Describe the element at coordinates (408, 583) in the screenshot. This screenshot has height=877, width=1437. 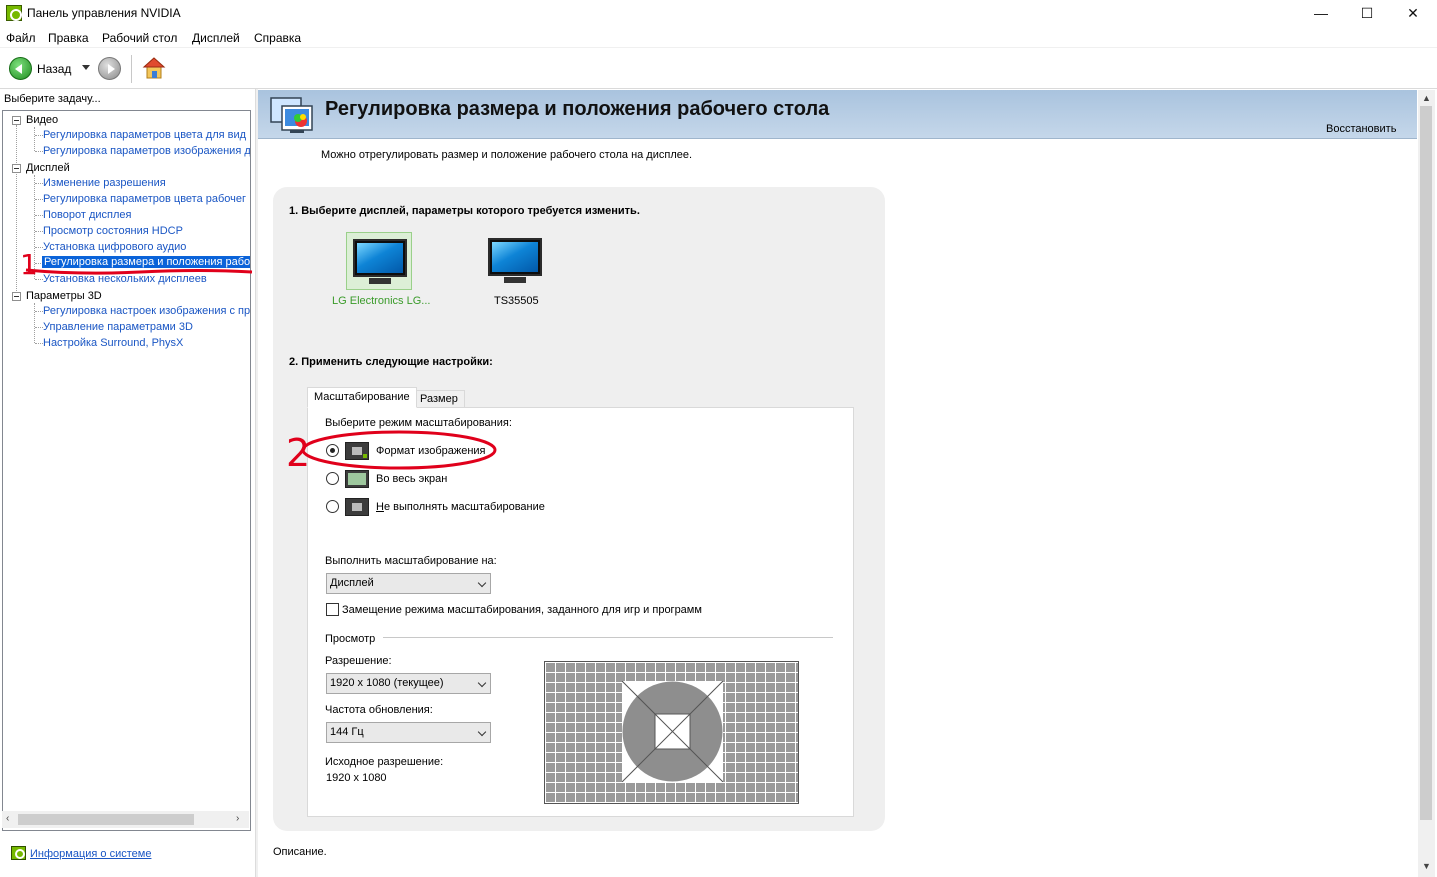
I see `perform-scaling-on-select: Дисплей` at that location.